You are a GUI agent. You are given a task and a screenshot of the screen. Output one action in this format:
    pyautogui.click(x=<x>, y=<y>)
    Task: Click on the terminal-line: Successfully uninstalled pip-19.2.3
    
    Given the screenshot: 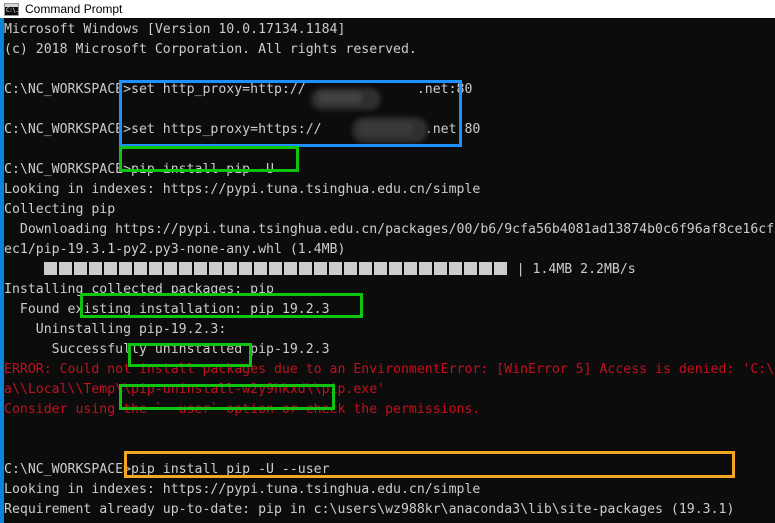 What is the action you would take?
    pyautogui.click(x=167, y=349)
    